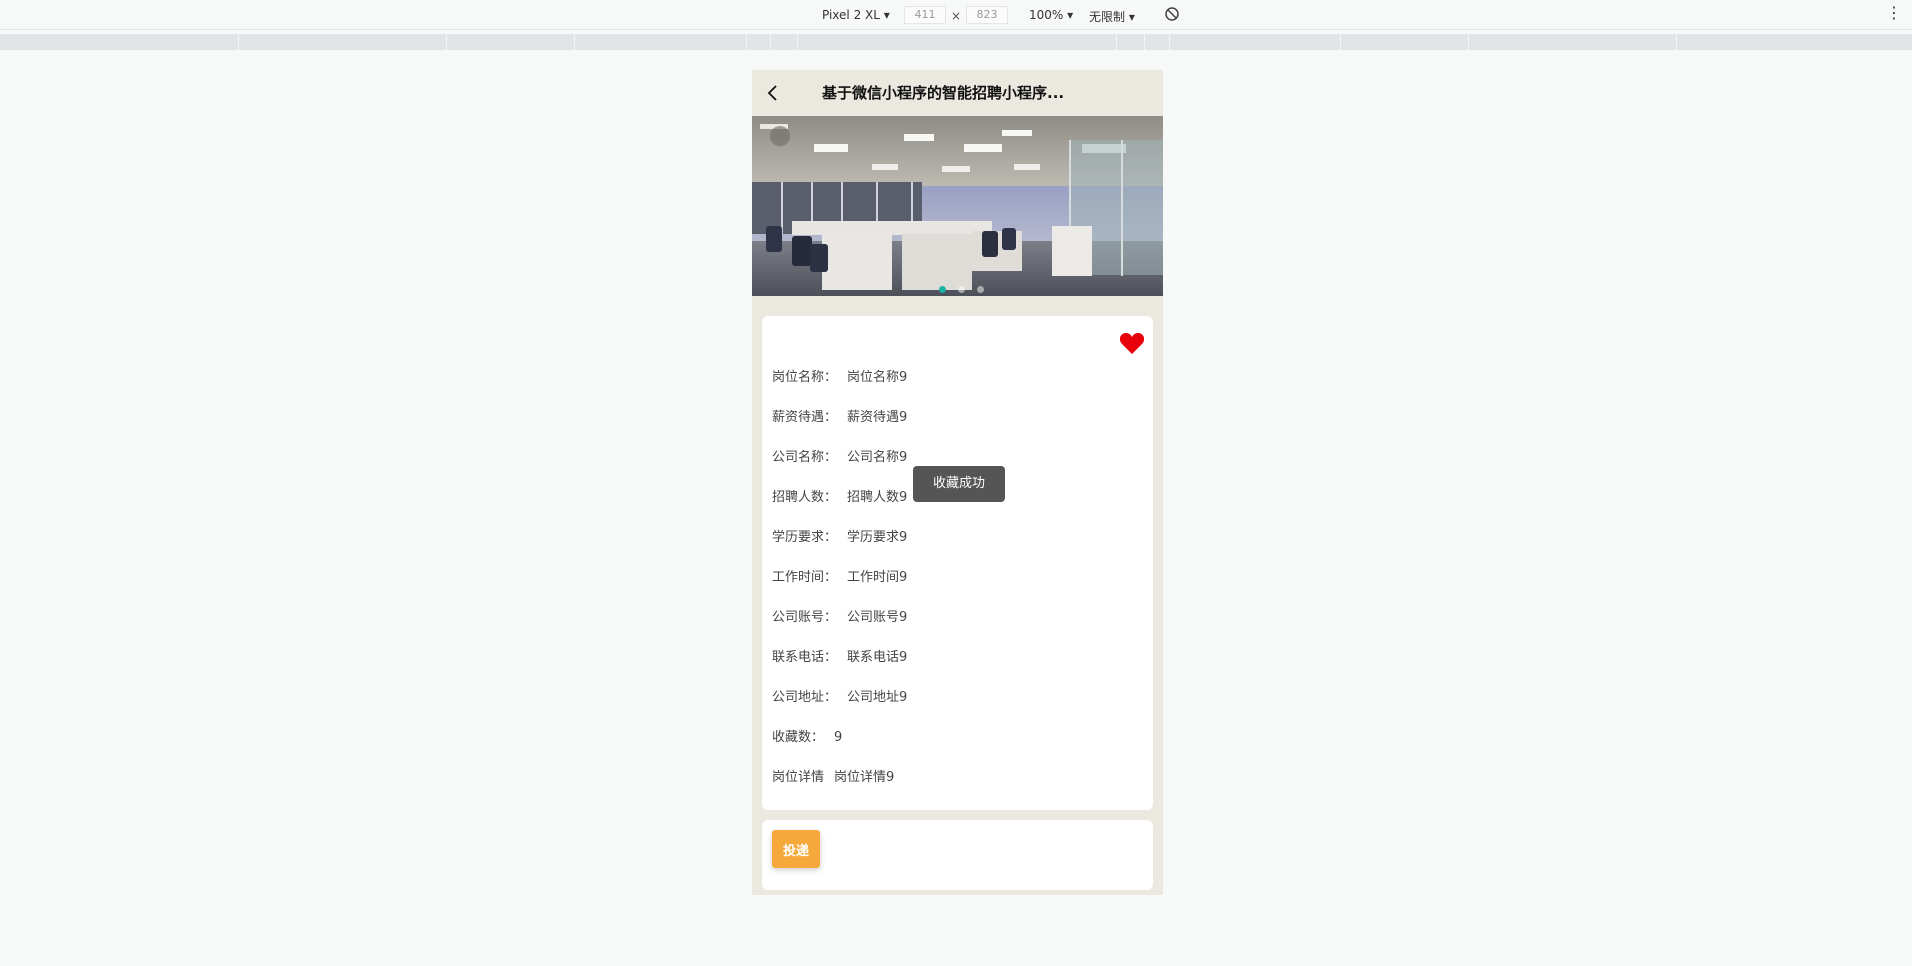  What do you see at coordinates (840, 617) in the screenshot?
I see `detail-row-company-account: 公司账号： 公司账号9` at bounding box center [840, 617].